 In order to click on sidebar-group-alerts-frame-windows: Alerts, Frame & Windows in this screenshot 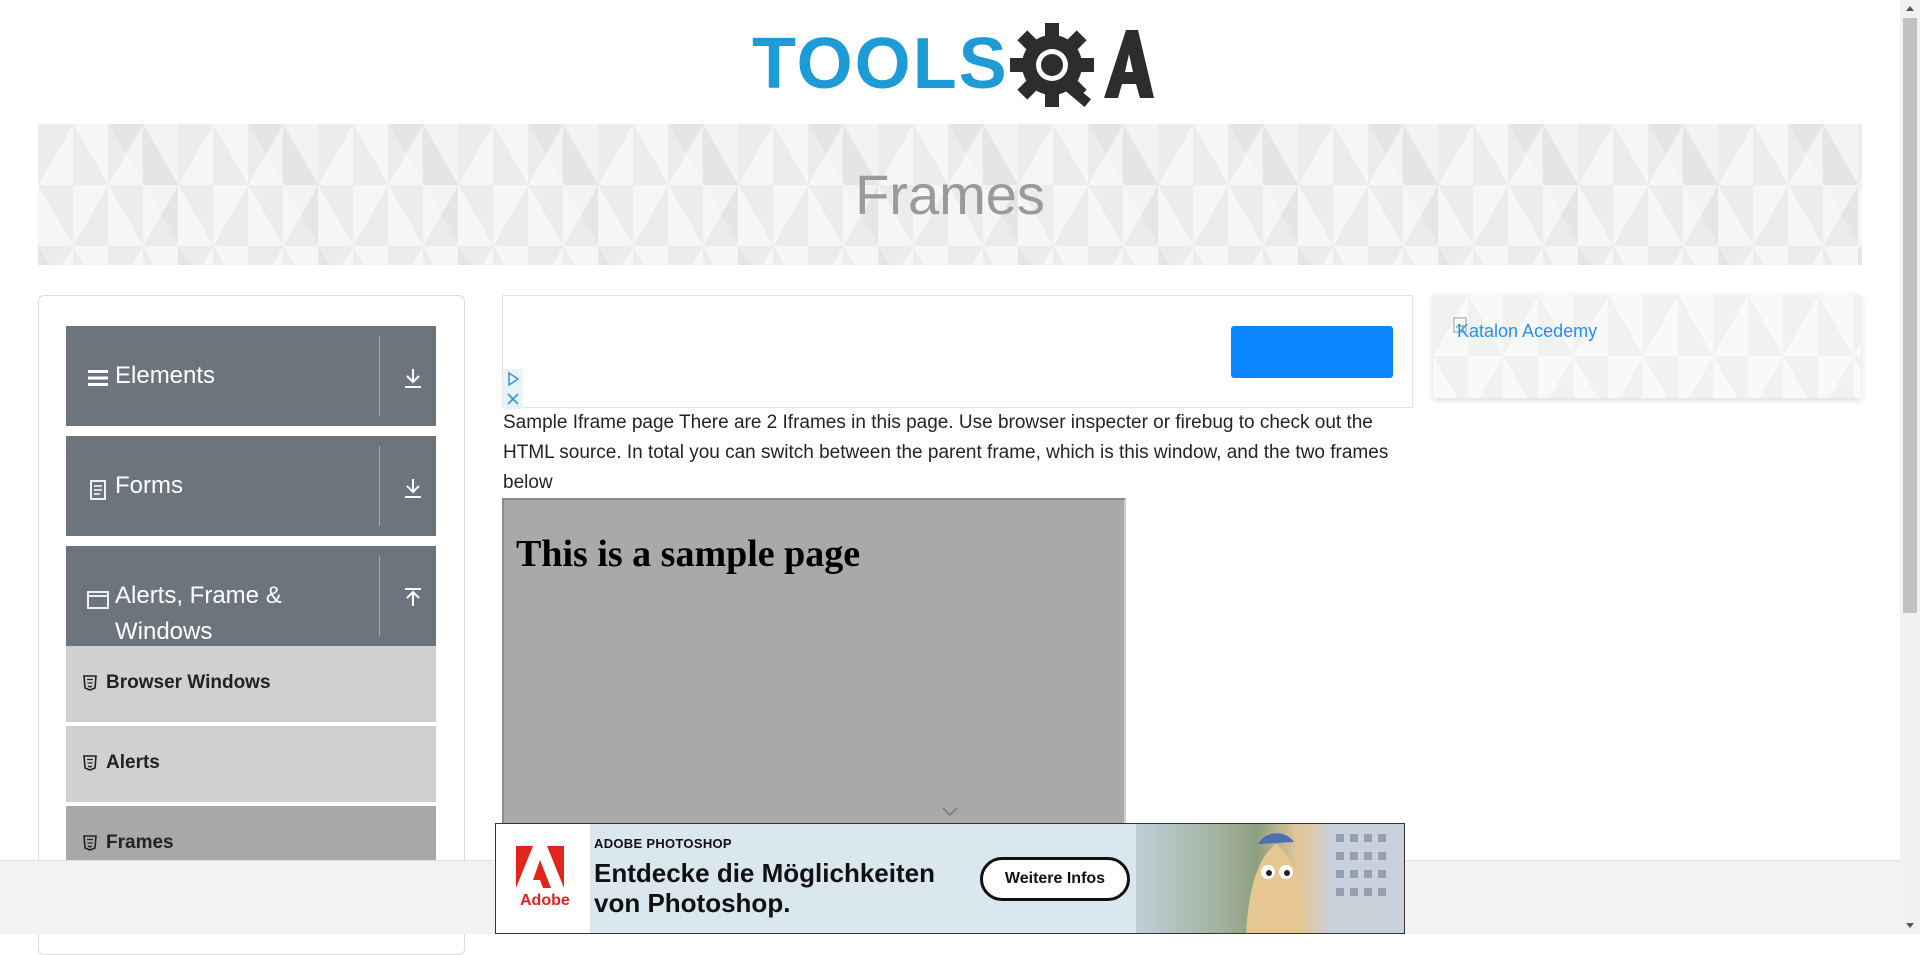, I will do `click(251, 596)`.